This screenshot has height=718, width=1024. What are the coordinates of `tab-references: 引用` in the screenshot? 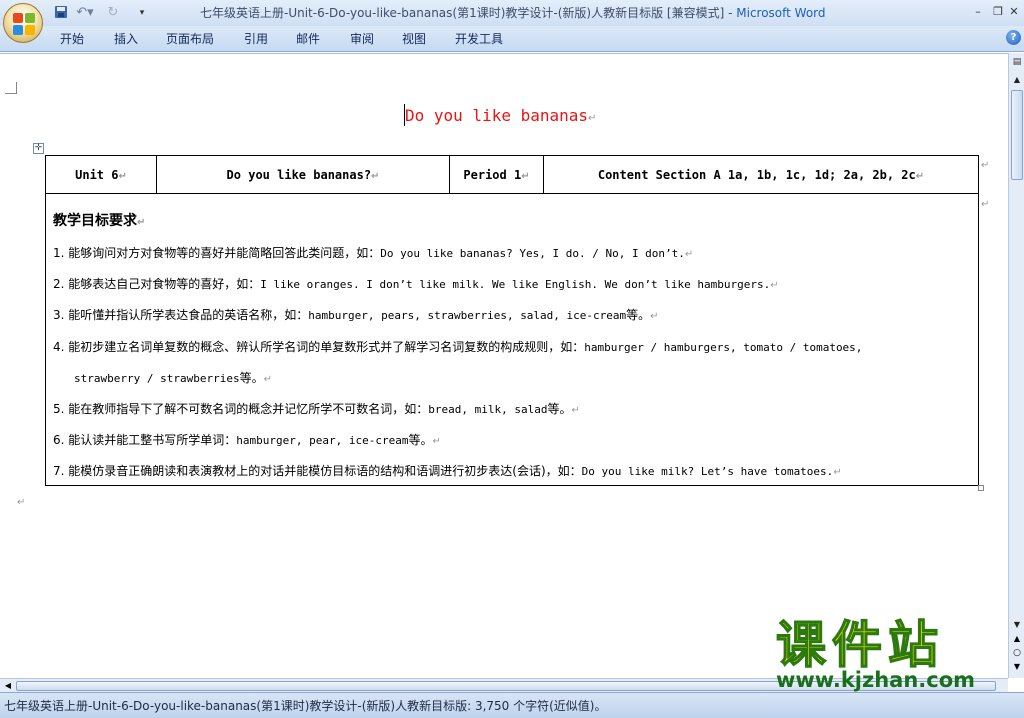 It's located at (256, 39).